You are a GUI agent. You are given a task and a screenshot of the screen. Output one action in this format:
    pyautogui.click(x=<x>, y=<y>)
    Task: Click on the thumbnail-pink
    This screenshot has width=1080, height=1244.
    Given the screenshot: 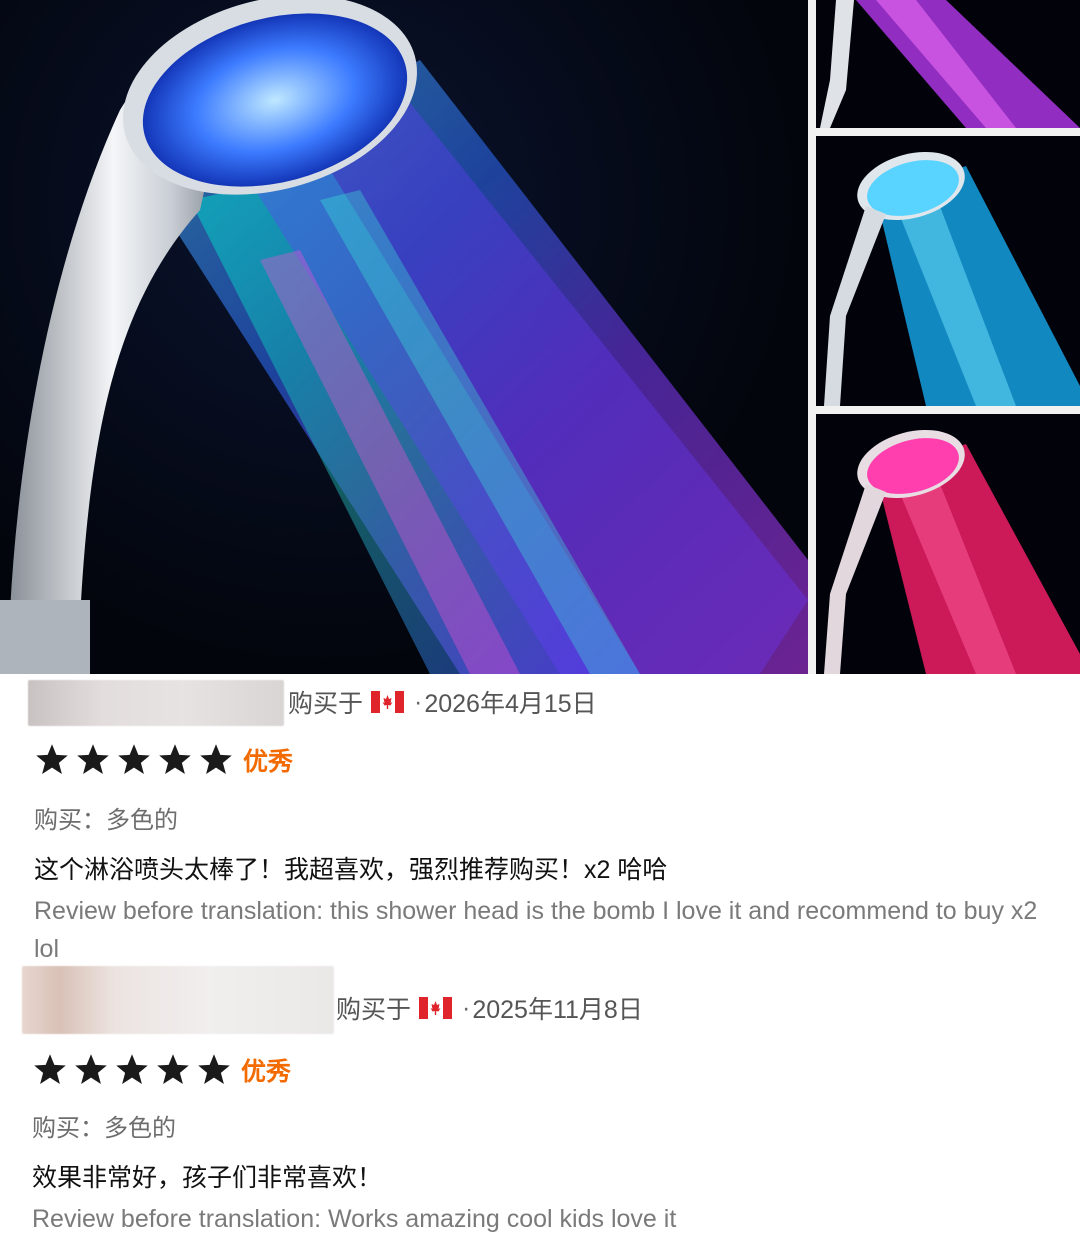 What is the action you would take?
    pyautogui.click(x=948, y=544)
    